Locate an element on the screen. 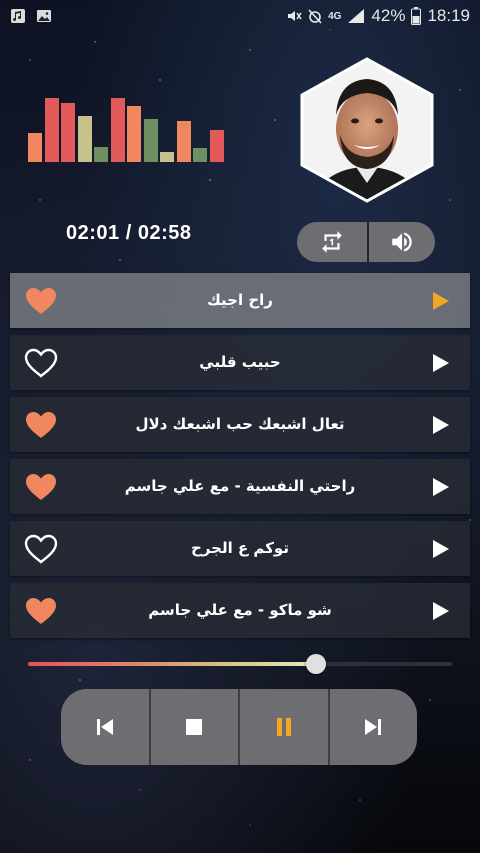 The height and width of the screenshot is (853, 480). gallery-notification-icon is located at coordinates (44, 16).